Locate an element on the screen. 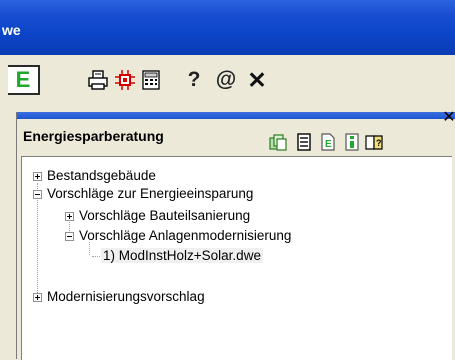  expand-bauteilsanierung-icon is located at coordinates (69, 216).